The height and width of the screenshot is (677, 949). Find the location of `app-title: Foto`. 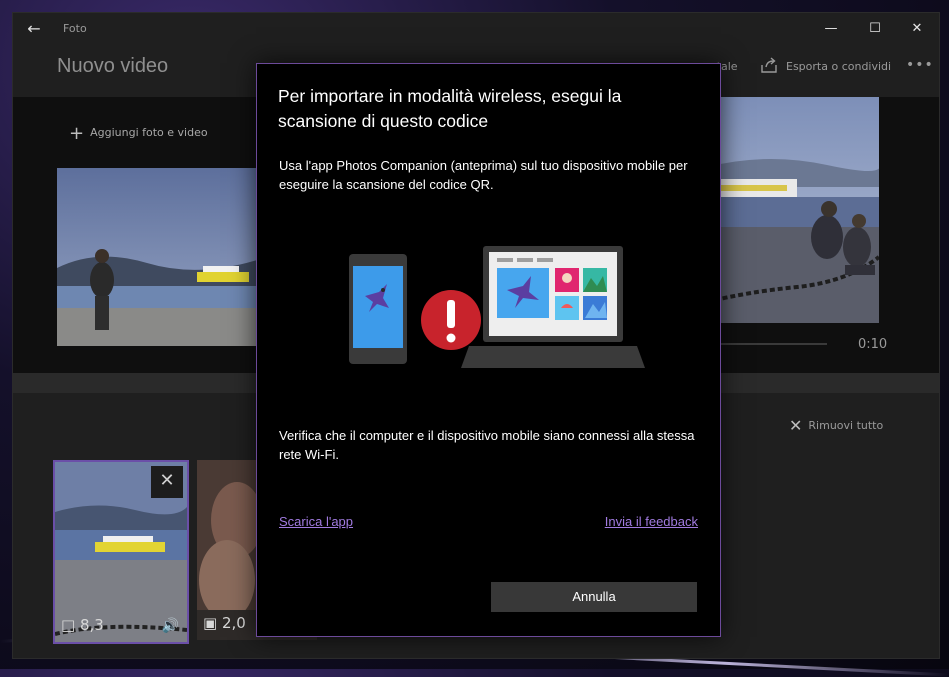

app-title: Foto is located at coordinates (75, 28).